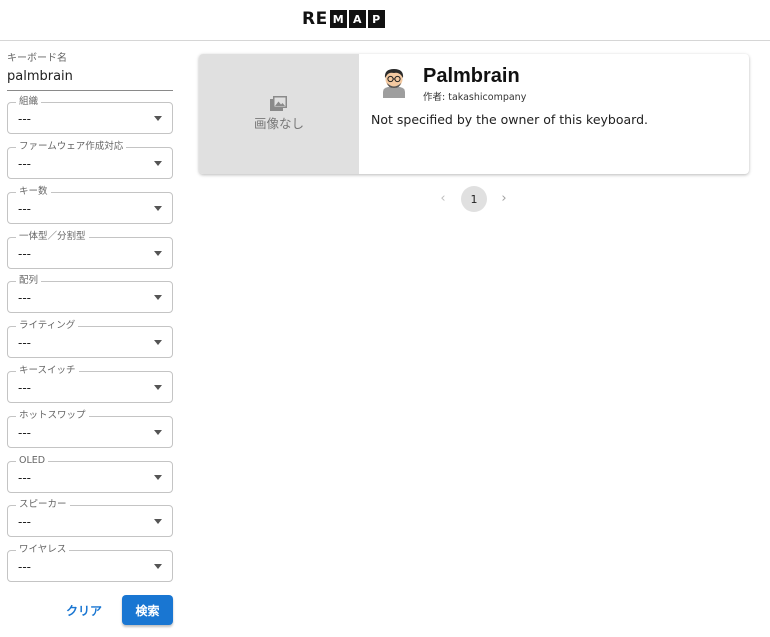 The image size is (770, 637). Describe the element at coordinates (315, 19) in the screenshot. I see `logo-text: RE` at that location.